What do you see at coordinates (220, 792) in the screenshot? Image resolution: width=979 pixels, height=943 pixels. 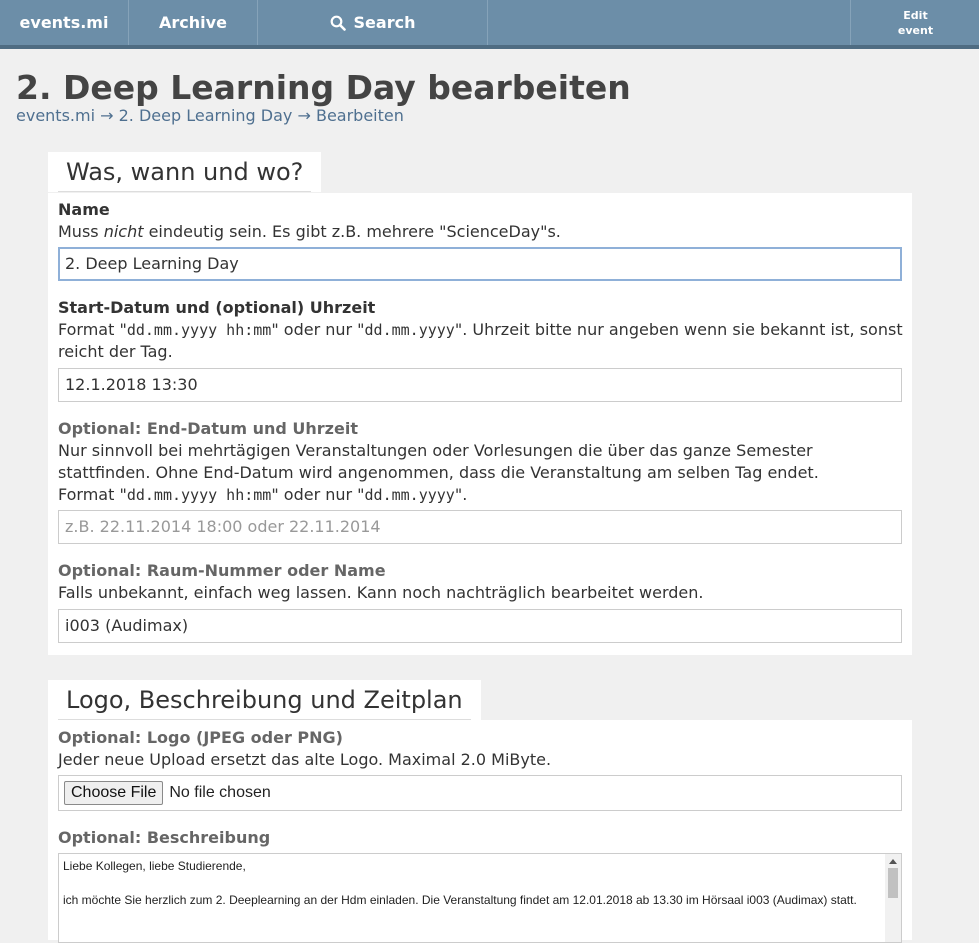 I see `file-status-text: No file chosen` at bounding box center [220, 792].